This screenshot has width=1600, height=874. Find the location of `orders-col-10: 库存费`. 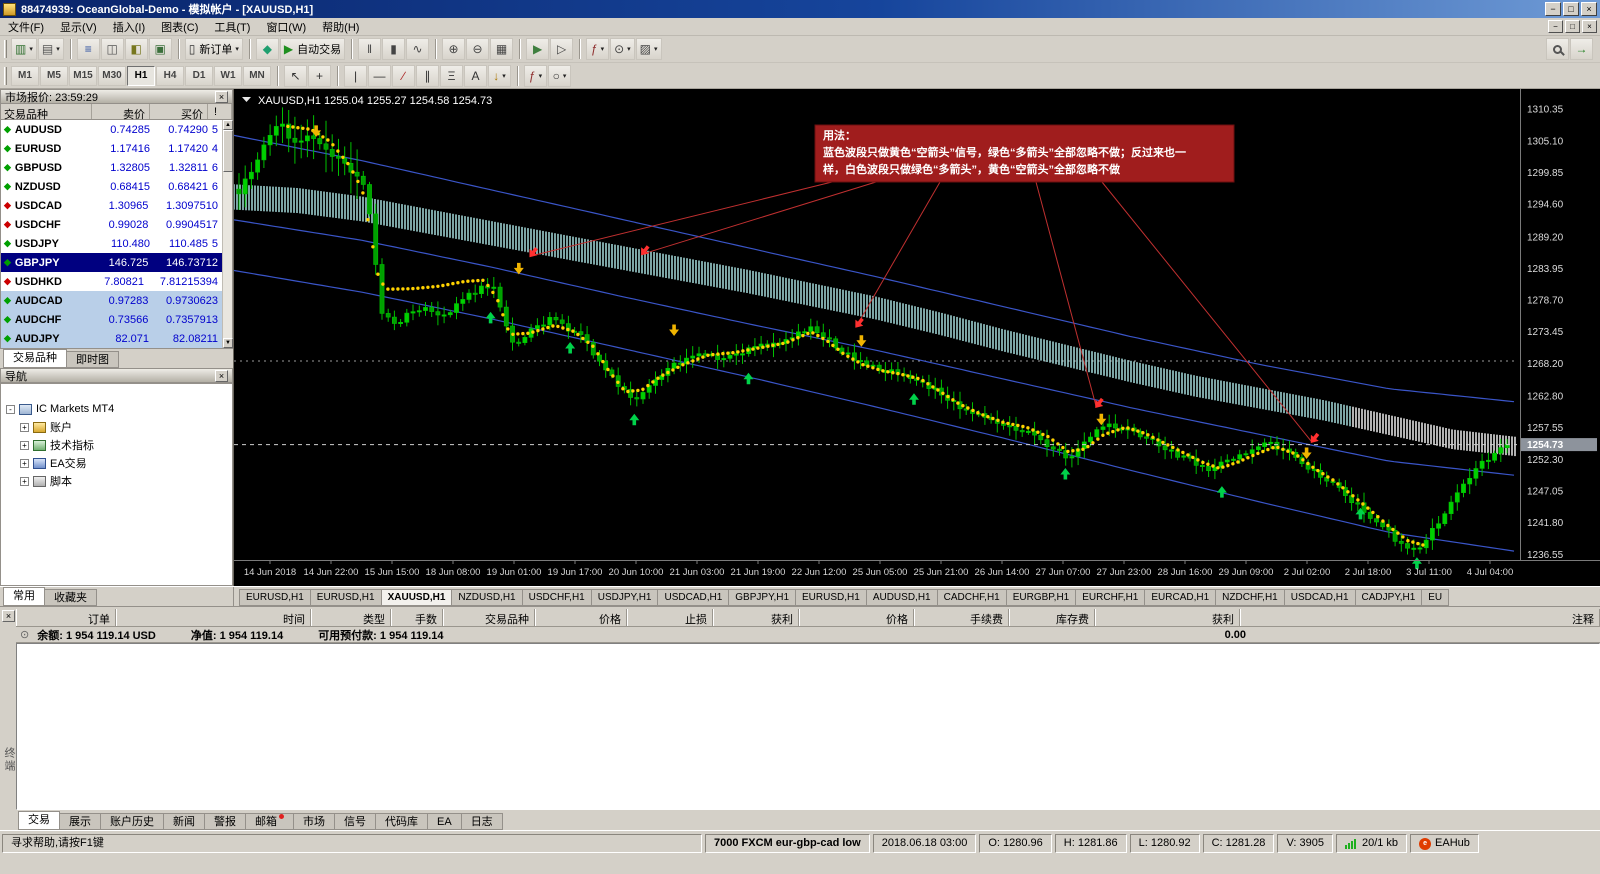

orders-col-10: 库存费 is located at coordinates (1052, 617).